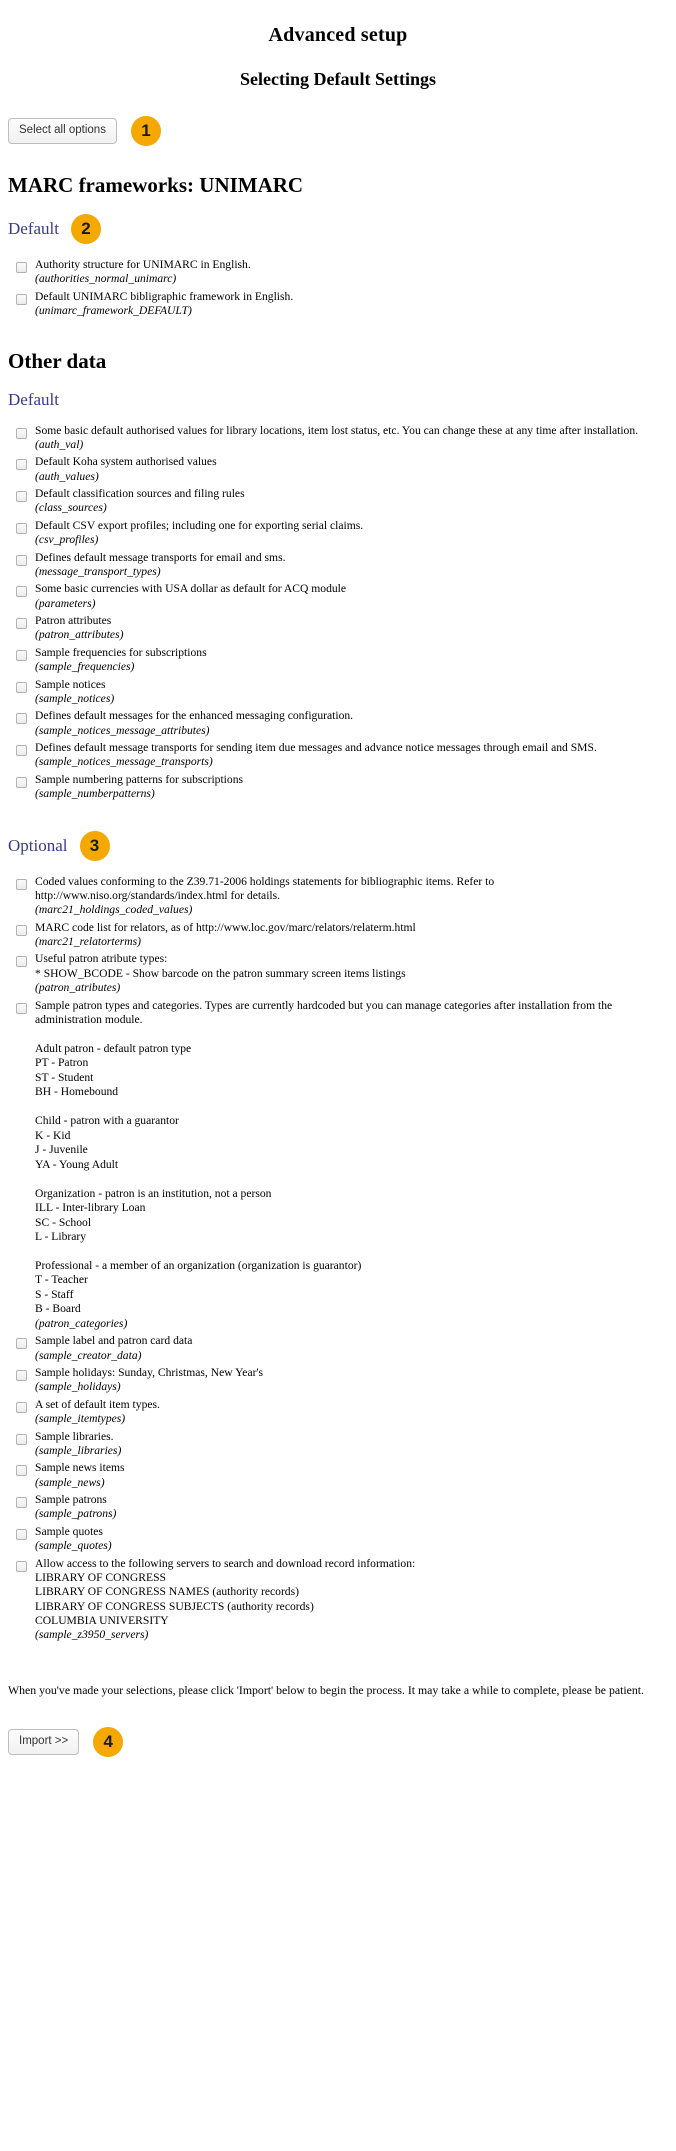  Describe the element at coordinates (114, 1341) in the screenshot. I see `option-description: Sample label and patron card data` at that location.